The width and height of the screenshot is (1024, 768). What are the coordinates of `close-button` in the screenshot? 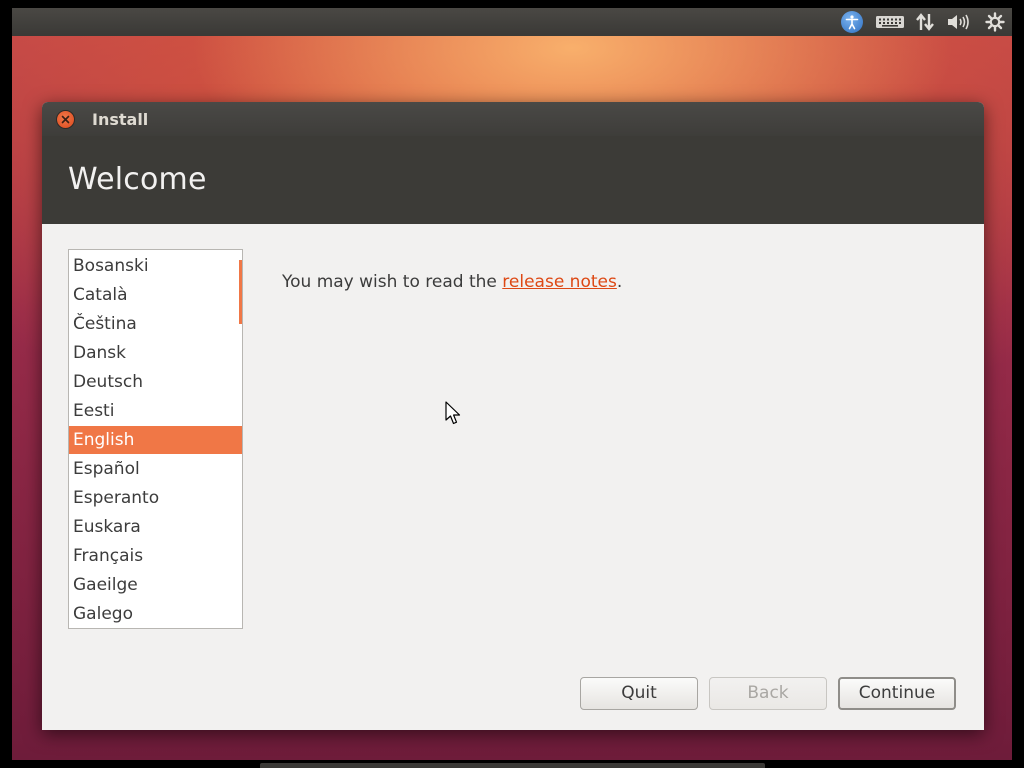 It's located at (65, 119).